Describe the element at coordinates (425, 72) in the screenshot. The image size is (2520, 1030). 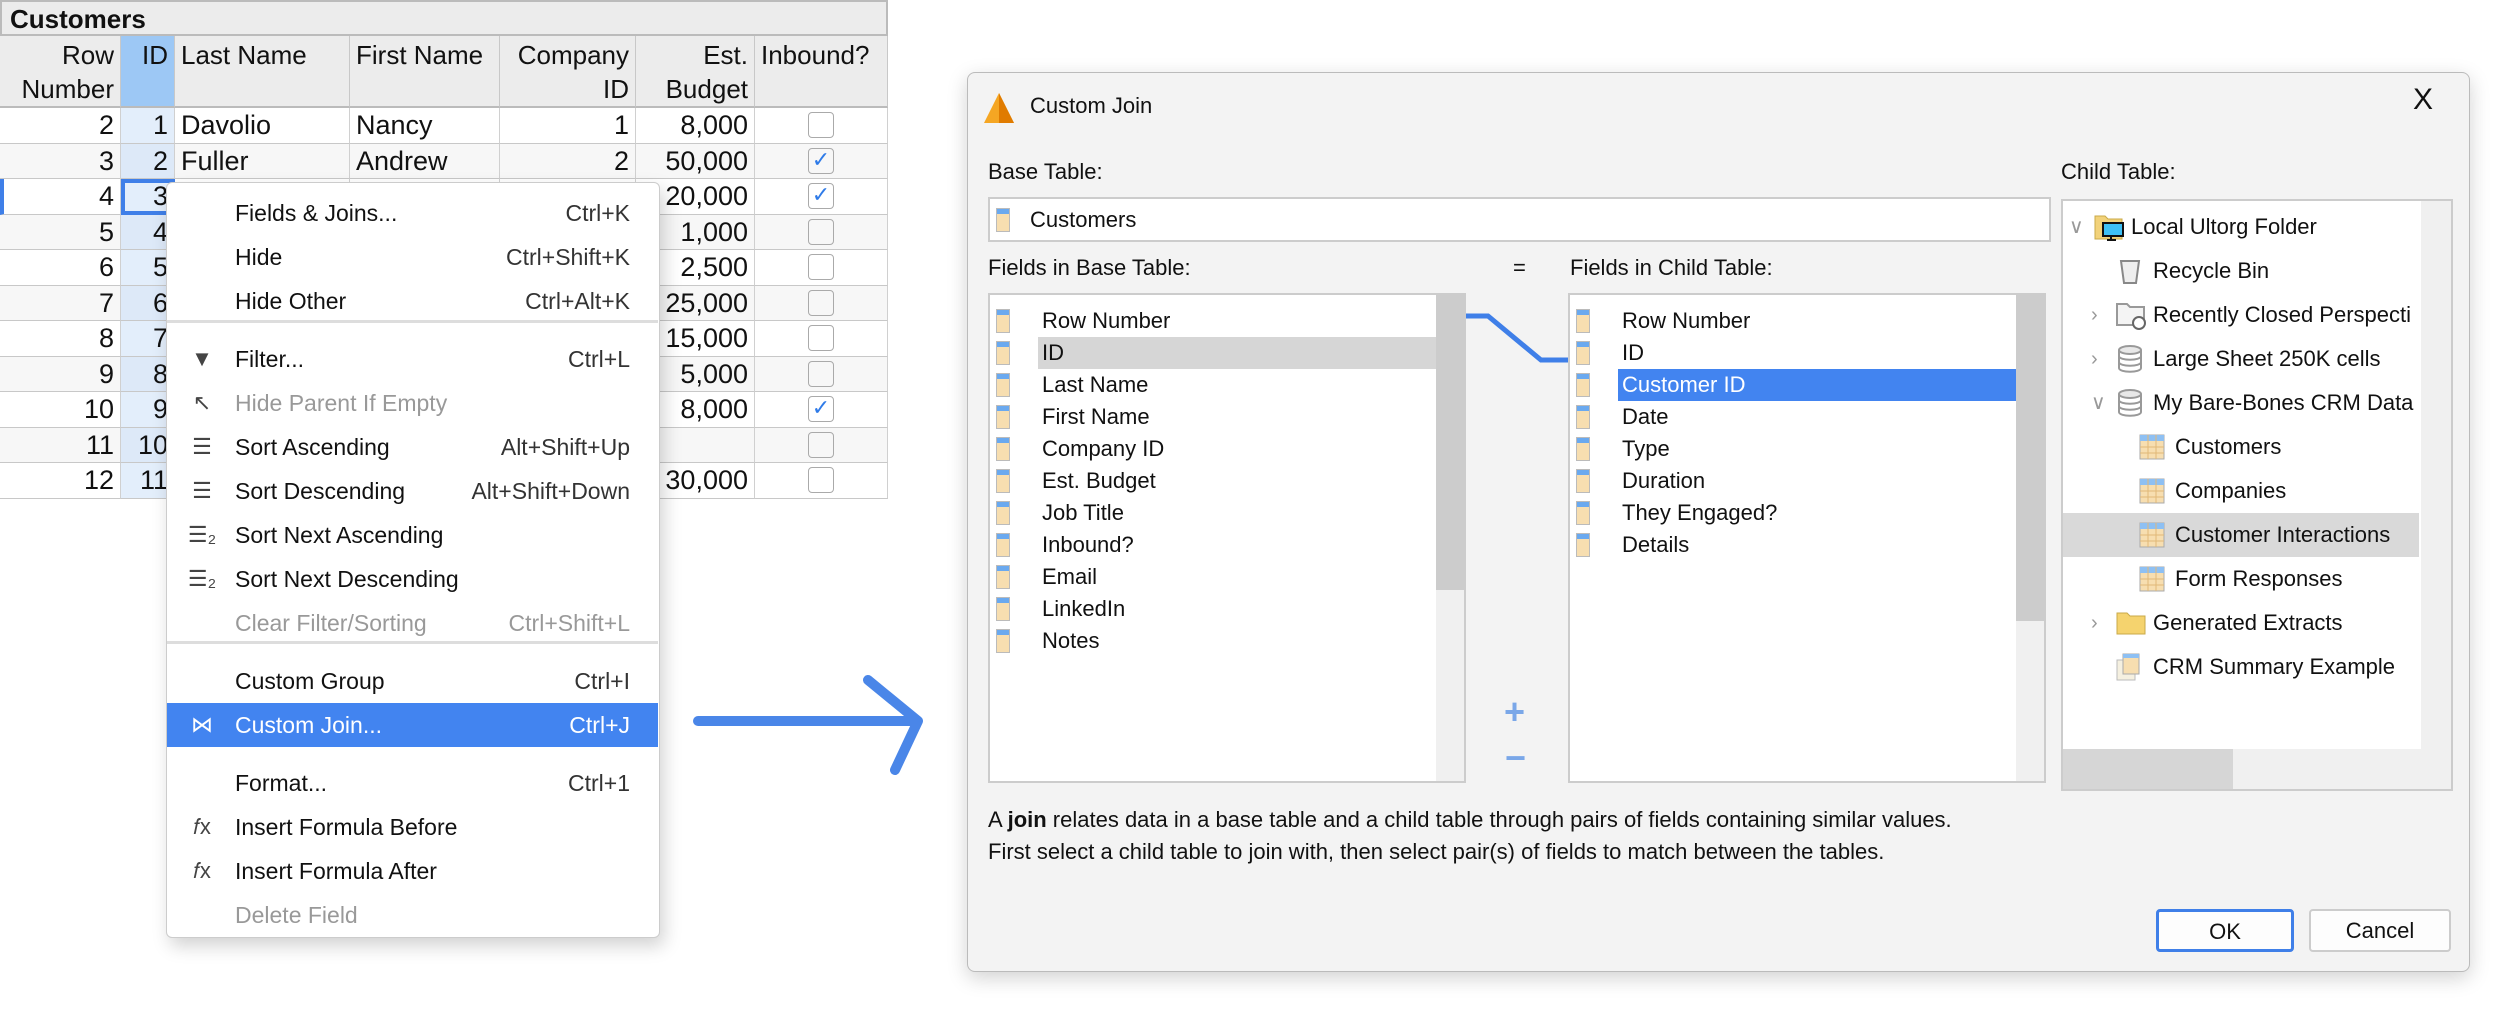
I see `column-header: First Name` at that location.